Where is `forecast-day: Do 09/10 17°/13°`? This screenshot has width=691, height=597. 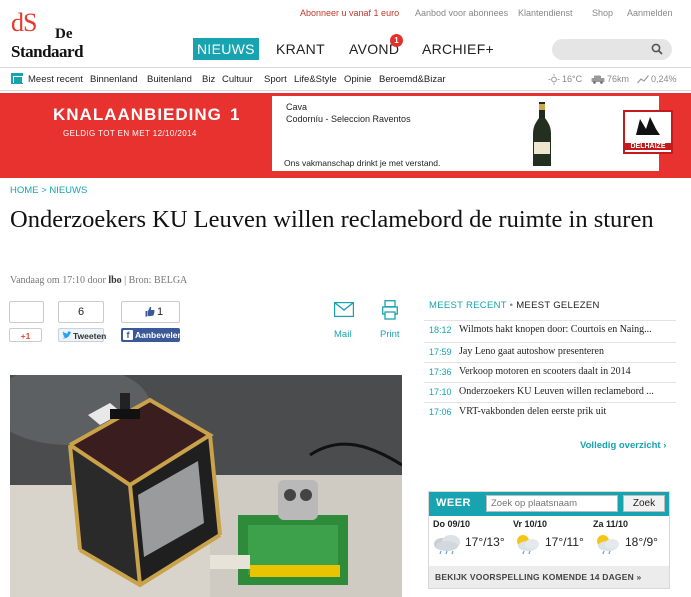
forecast-day: Do 09/10 17°/13° is located at coordinates (469, 541).